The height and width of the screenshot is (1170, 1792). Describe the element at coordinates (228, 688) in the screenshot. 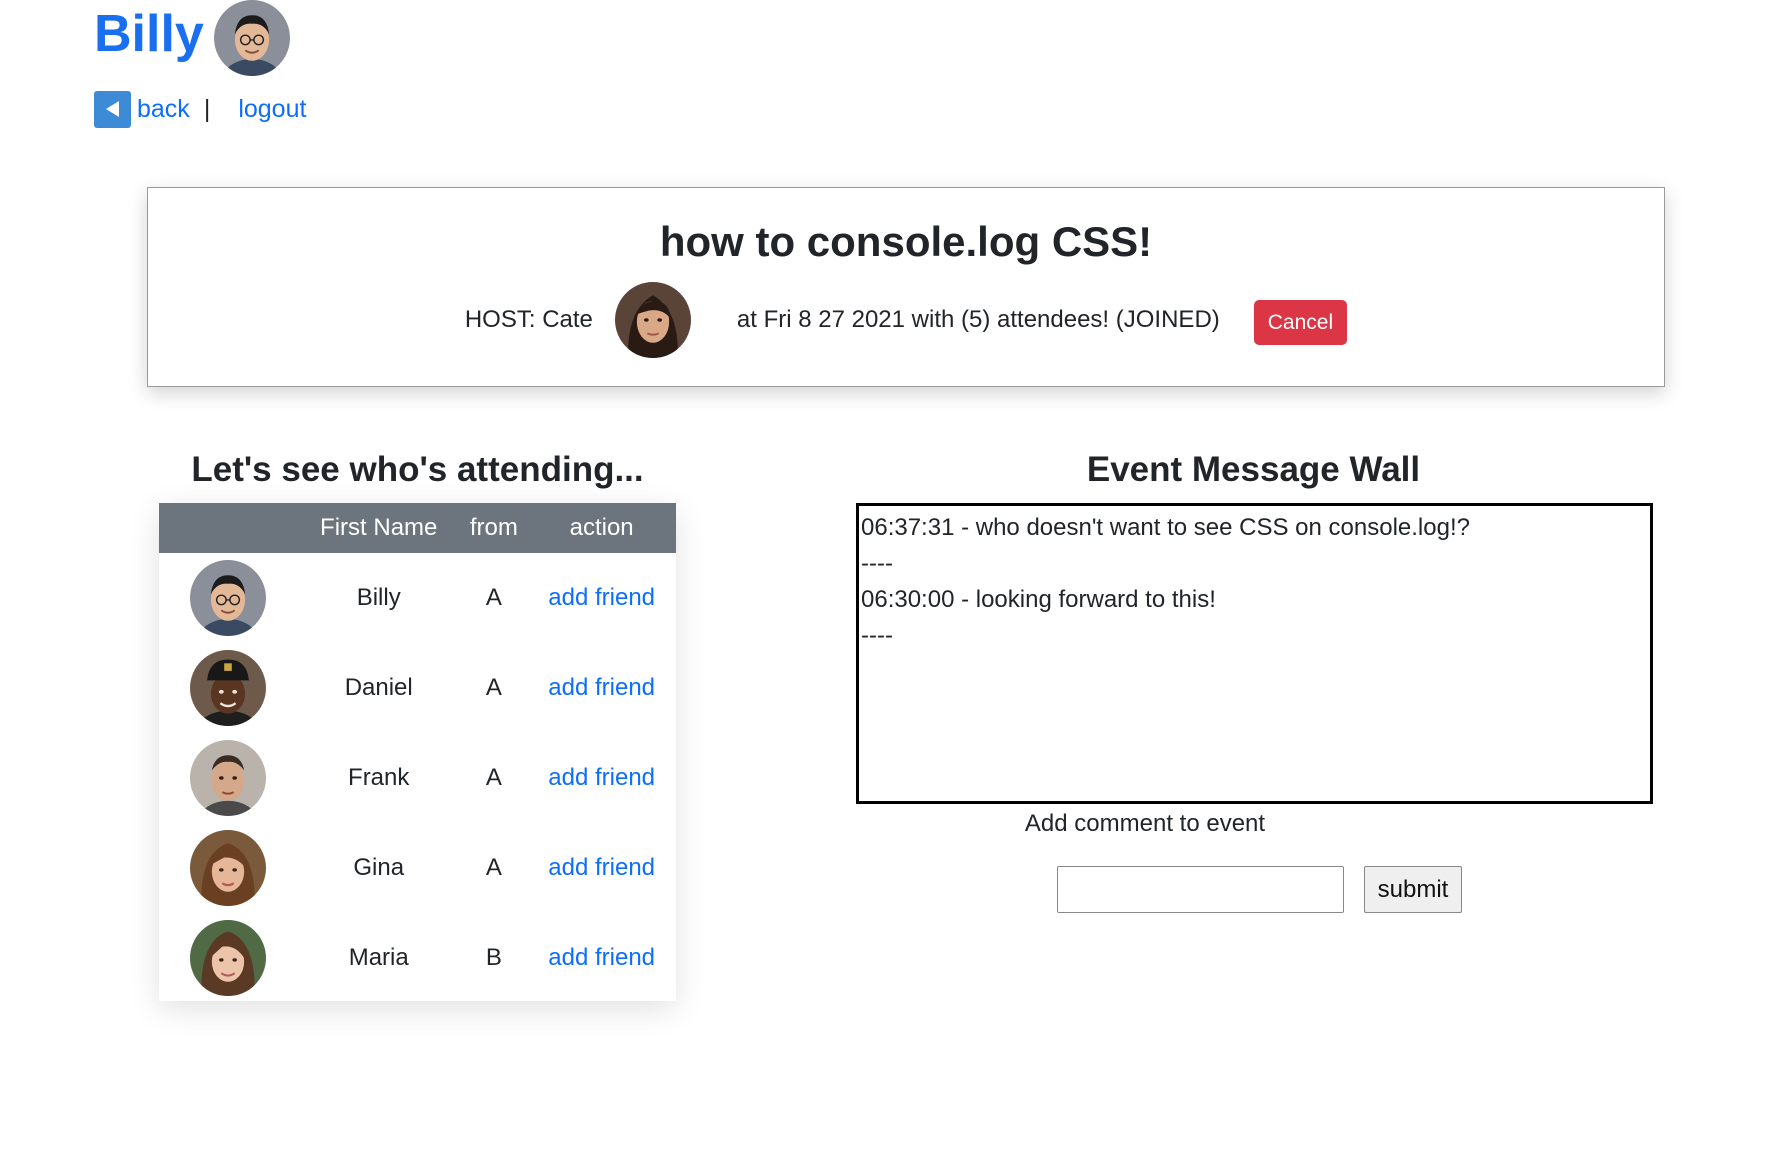

I see `avatar-daniel` at that location.